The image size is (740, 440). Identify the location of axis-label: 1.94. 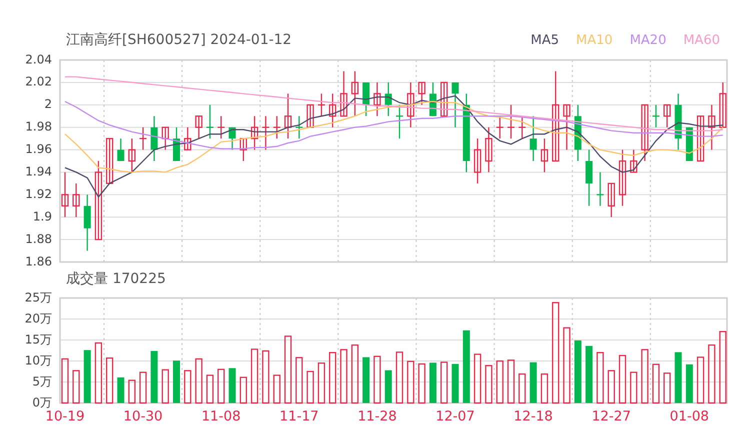
(38, 171).